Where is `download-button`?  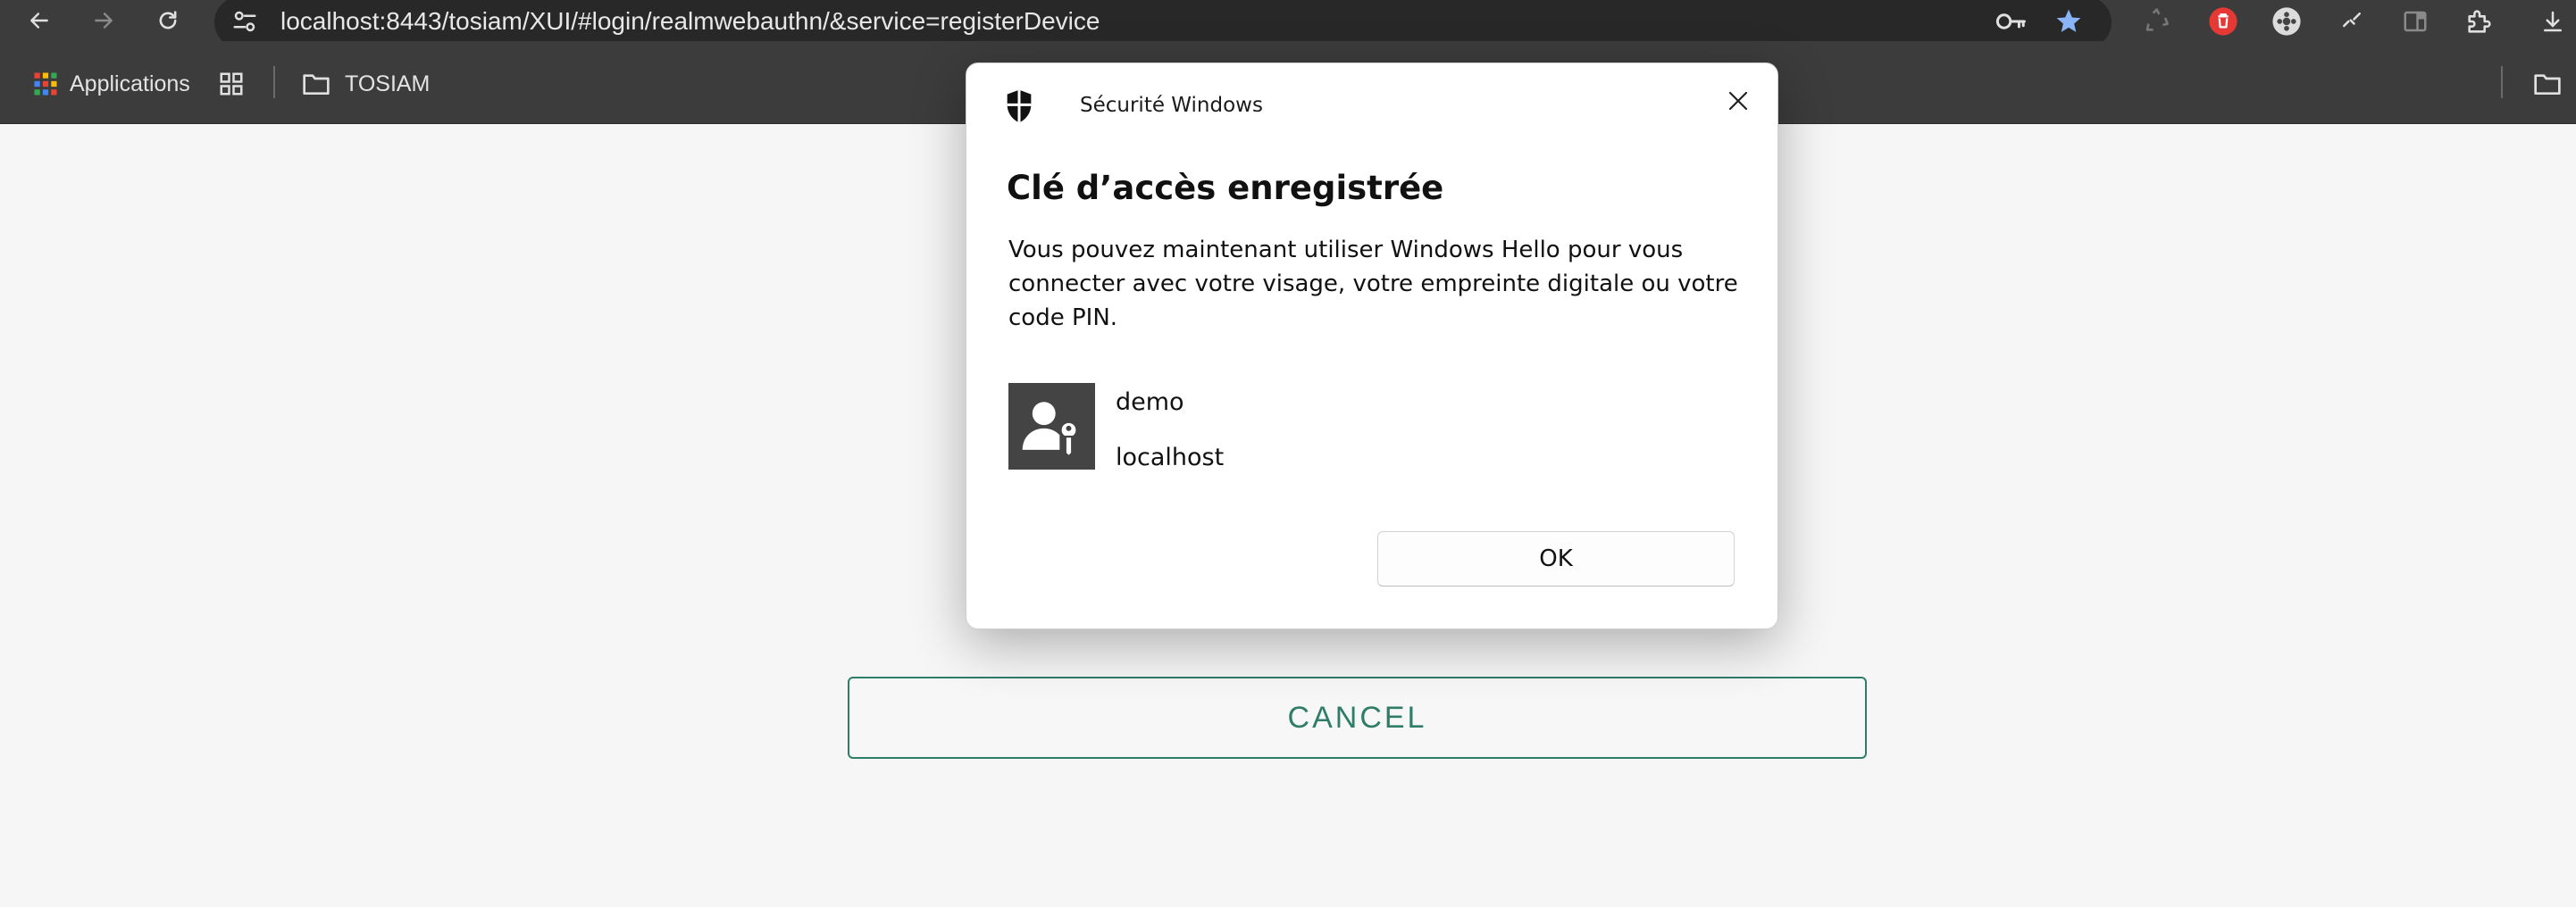 download-button is located at coordinates (2553, 21).